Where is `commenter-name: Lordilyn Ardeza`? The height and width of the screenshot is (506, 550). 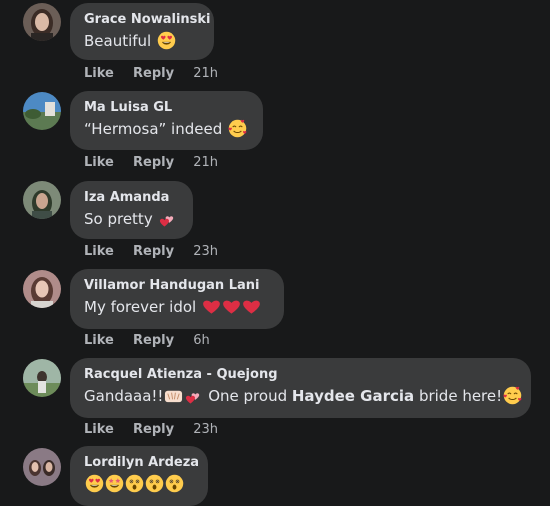
commenter-name: Lordilyn Ardeza is located at coordinates (141, 462).